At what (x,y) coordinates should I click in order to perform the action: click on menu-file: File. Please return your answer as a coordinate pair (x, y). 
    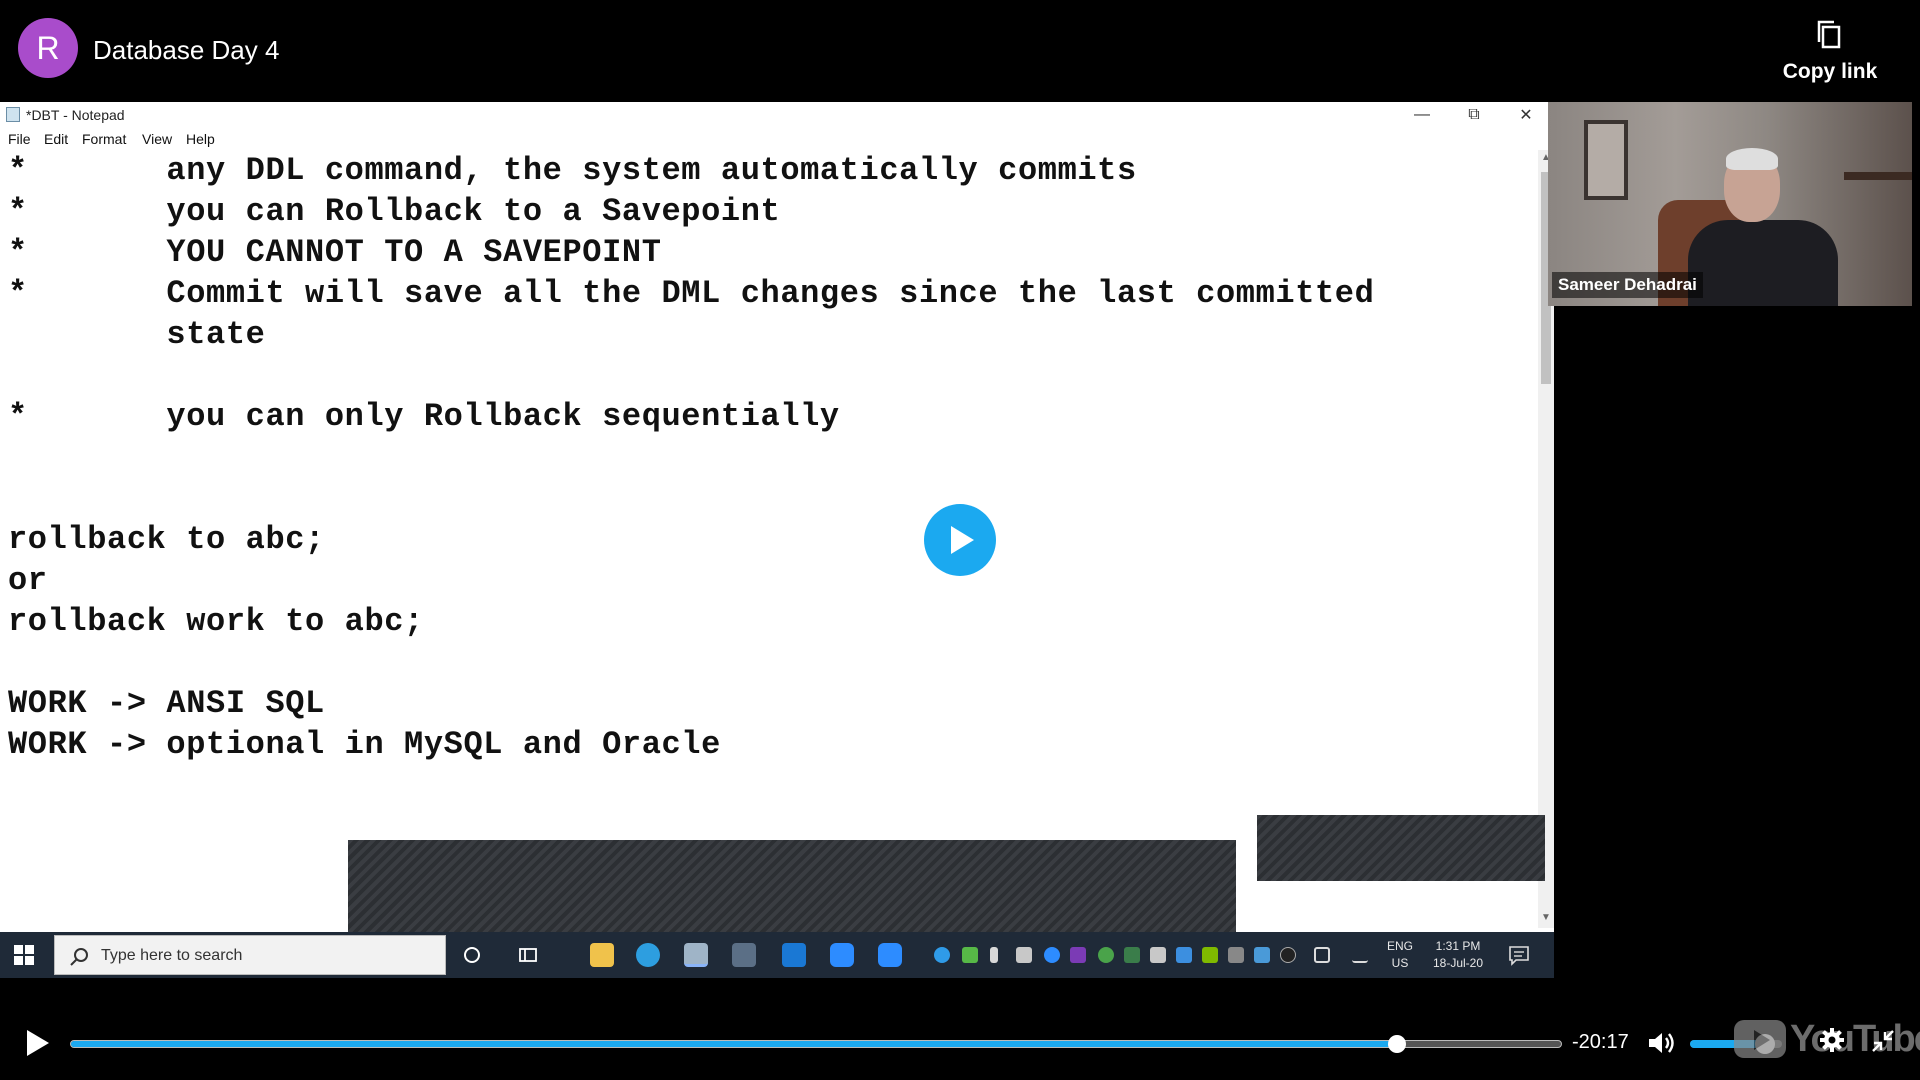
    Looking at the image, I should click on (19, 139).